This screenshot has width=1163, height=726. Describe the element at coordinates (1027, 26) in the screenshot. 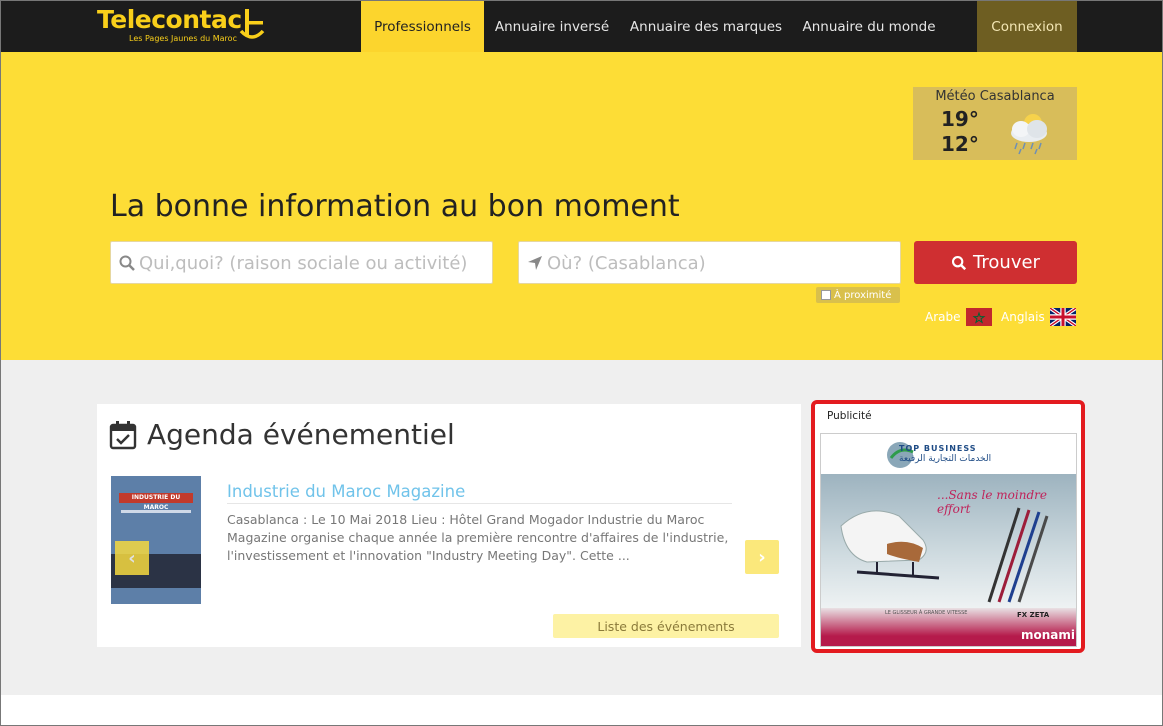

I see `connexion-button: Connexion` at that location.